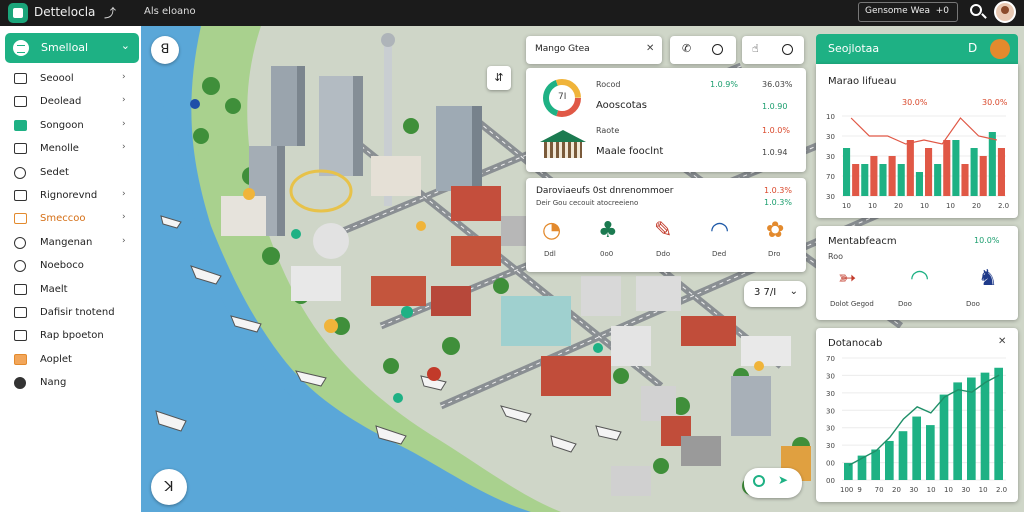 Image resolution: width=1024 pixels, height=512 pixels. Describe the element at coordinates (976, 10) in the screenshot. I see `search-icon` at that location.